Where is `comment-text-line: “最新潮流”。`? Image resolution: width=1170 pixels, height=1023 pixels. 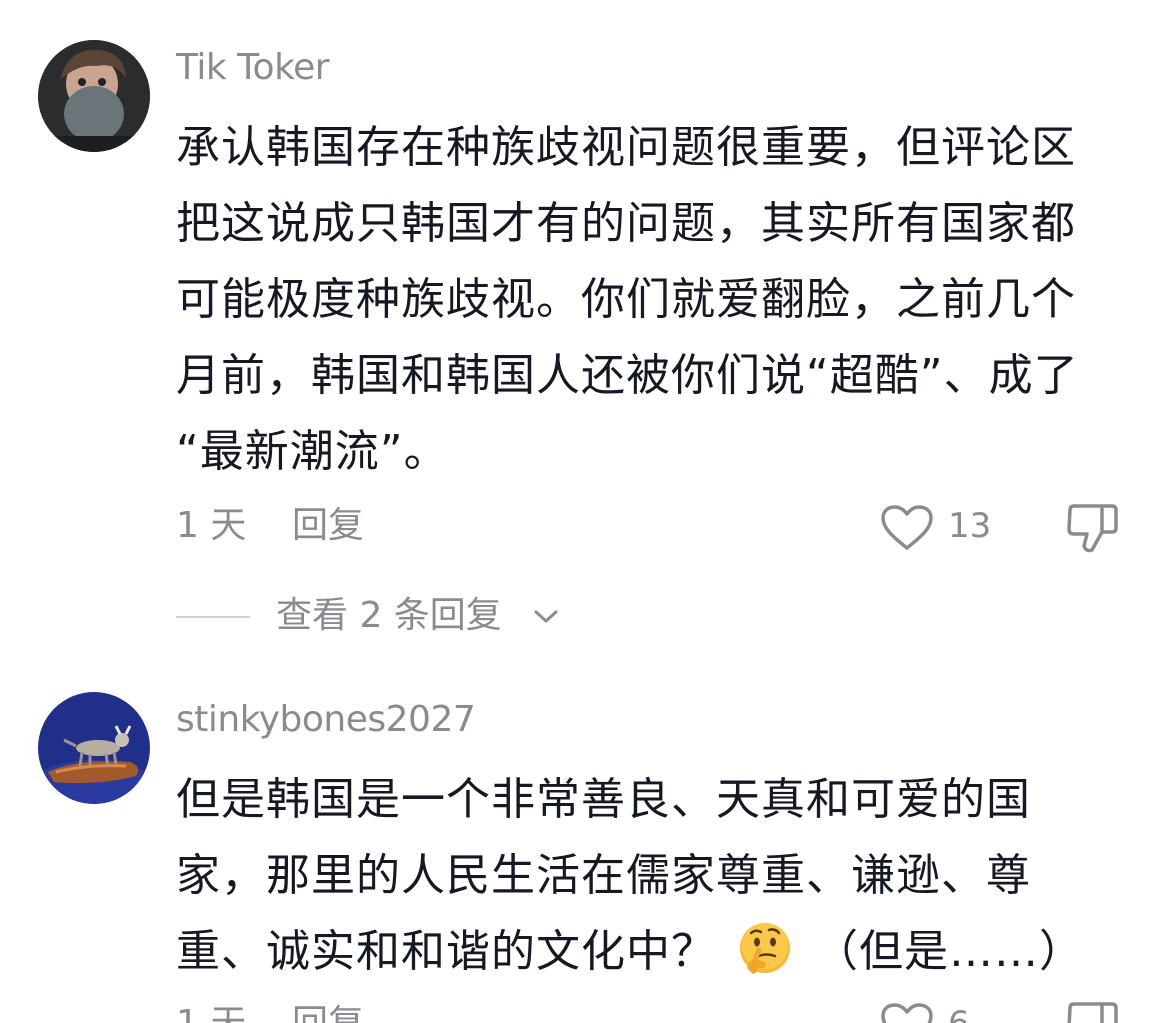
comment-text-line: “最新潮流”。 is located at coordinates (312, 451).